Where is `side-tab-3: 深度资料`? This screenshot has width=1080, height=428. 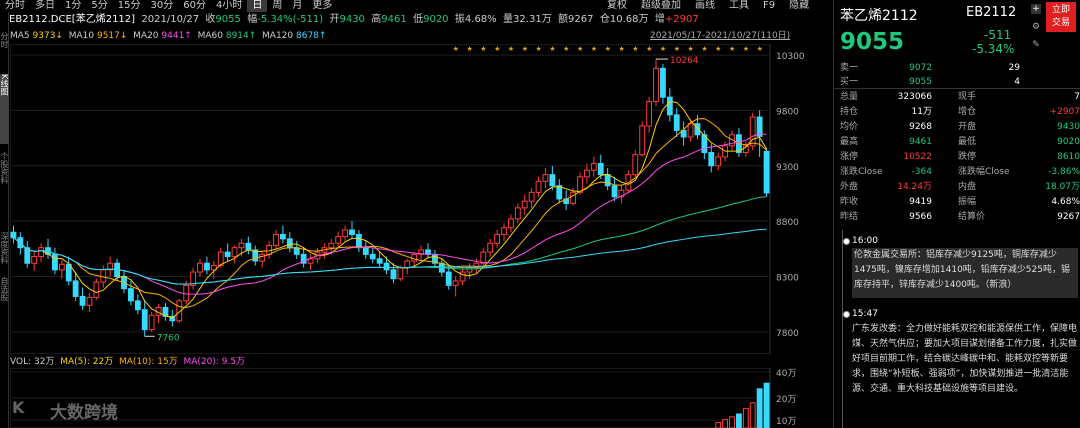 side-tab-3: 深度资料 is located at coordinates (4, 252).